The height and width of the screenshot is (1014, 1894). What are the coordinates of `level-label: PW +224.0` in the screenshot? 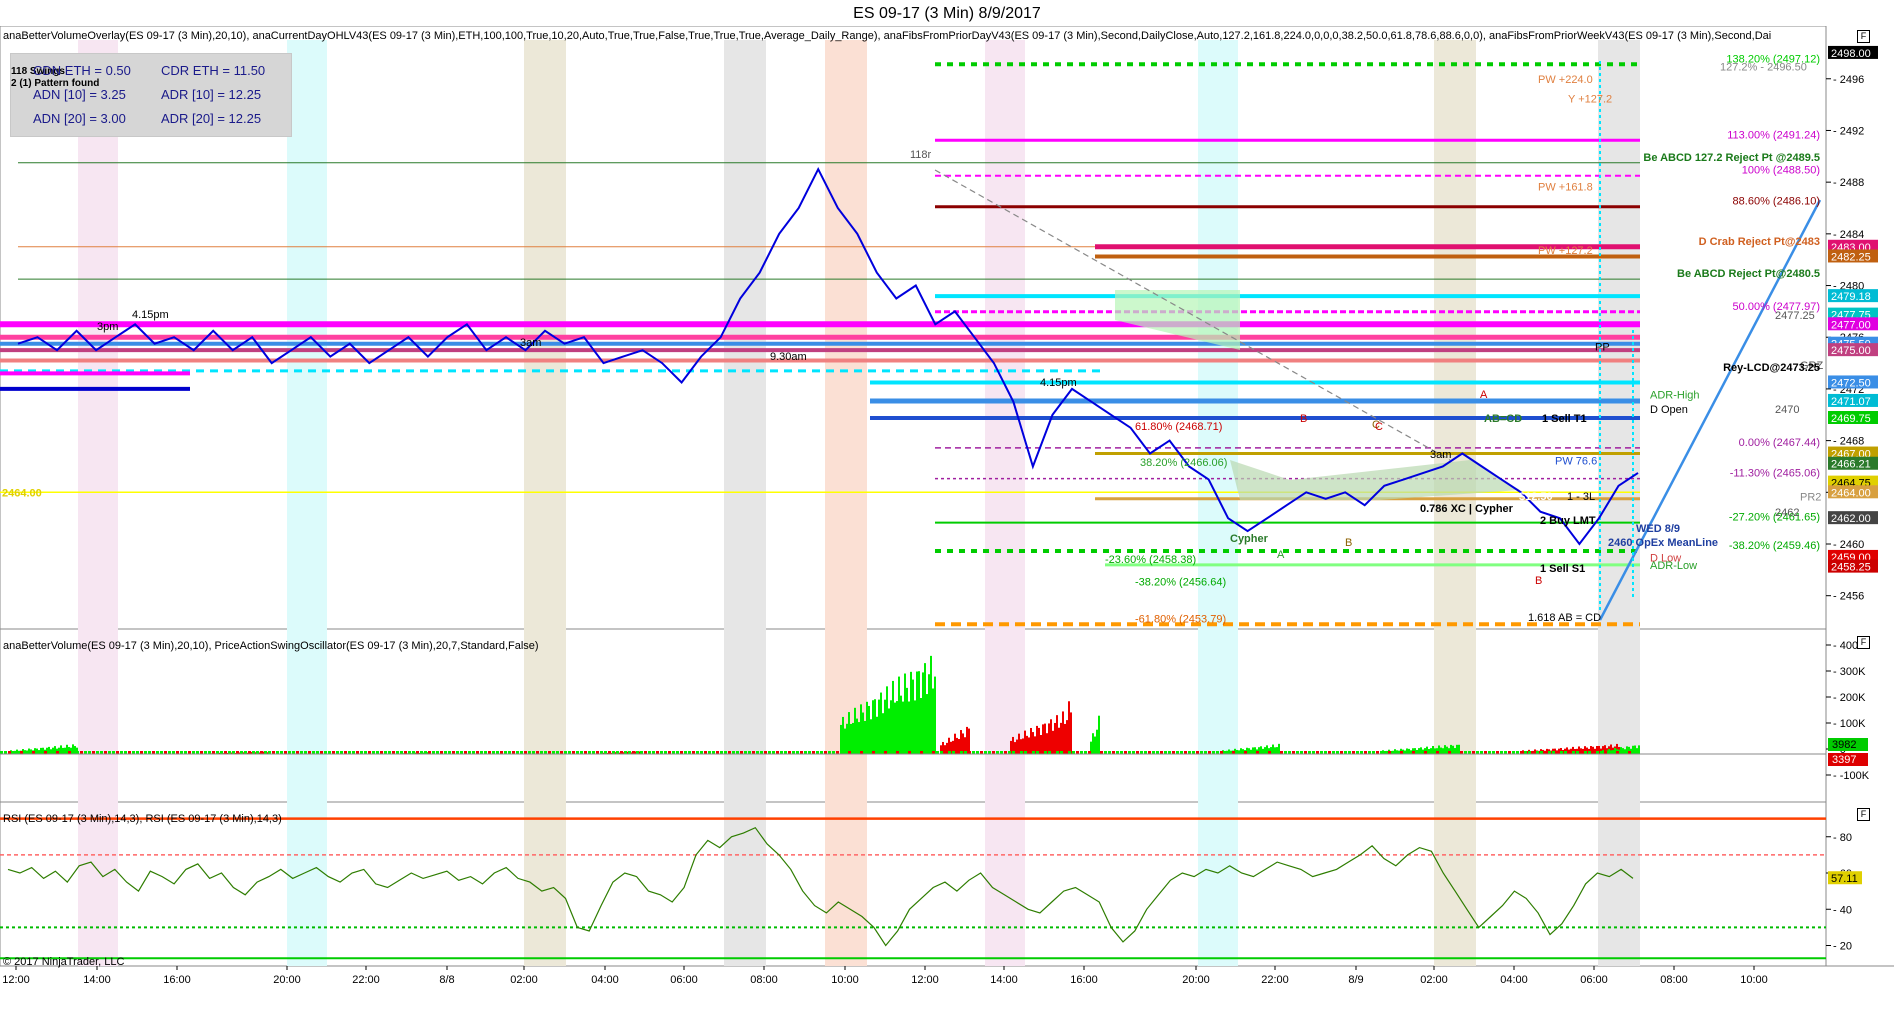 It's located at (1565, 80).